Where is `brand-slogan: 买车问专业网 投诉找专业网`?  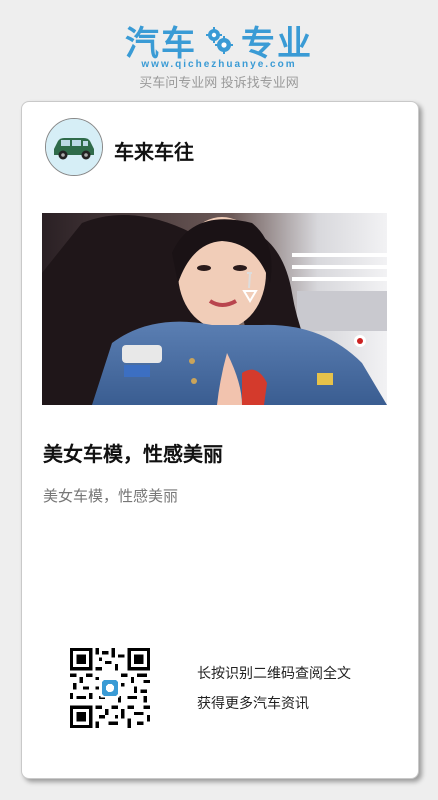
brand-slogan: 买车问专业网 投诉找专业网 is located at coordinates (219, 82).